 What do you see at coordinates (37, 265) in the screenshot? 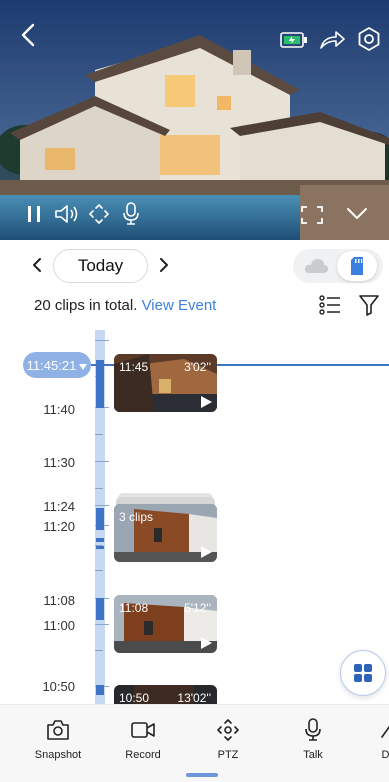
I see `previous-day-icon` at bounding box center [37, 265].